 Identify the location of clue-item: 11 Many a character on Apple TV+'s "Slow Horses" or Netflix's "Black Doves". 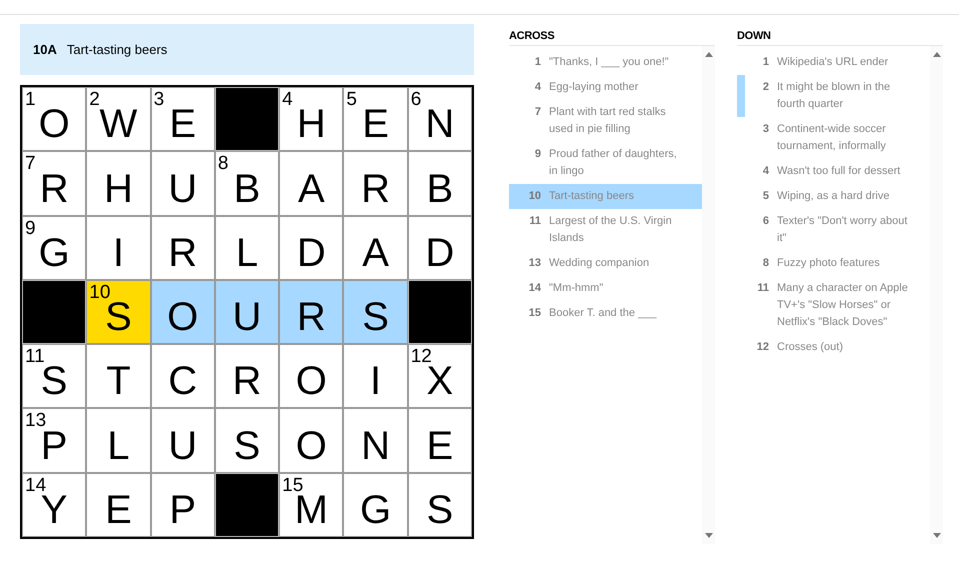
(833, 305).